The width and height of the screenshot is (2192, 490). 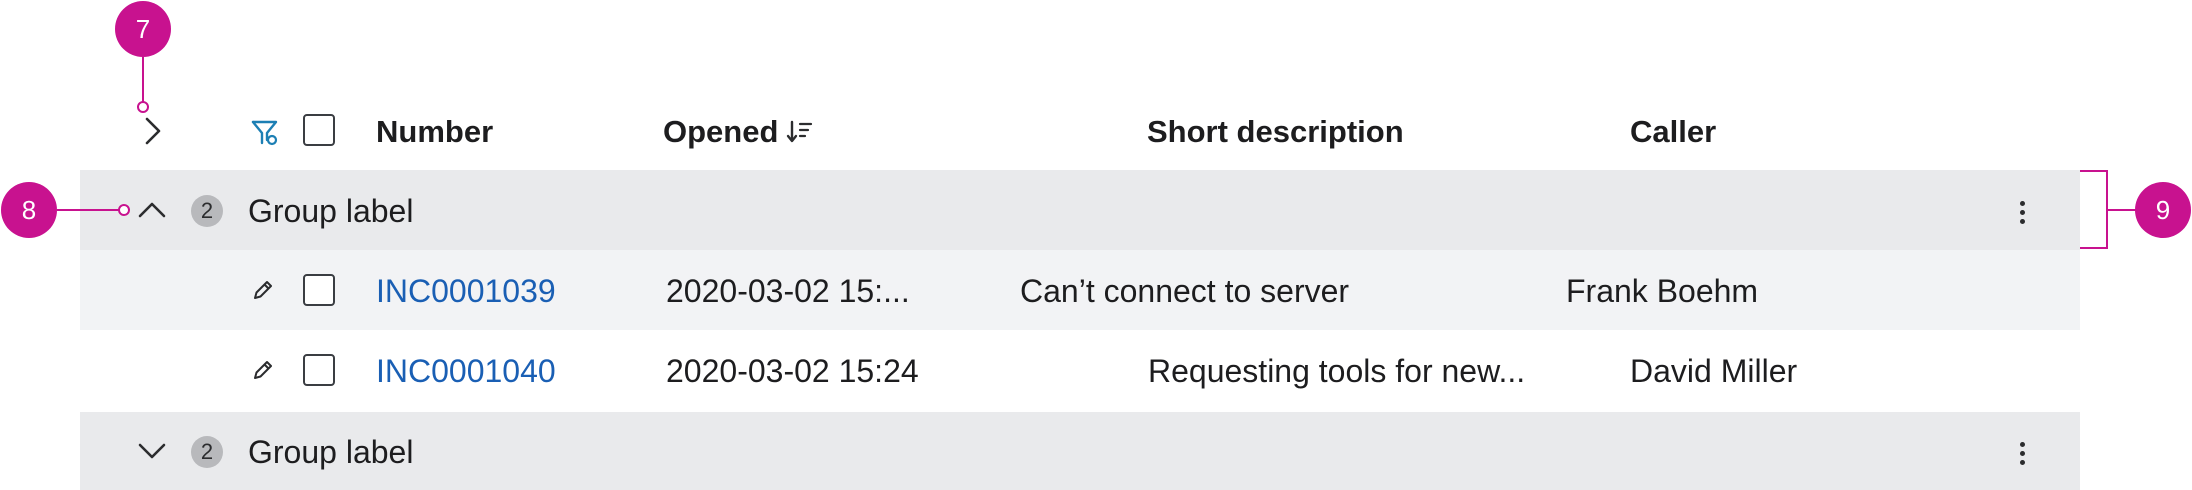 I want to click on chevron-right-icon, so click(x=153, y=131).